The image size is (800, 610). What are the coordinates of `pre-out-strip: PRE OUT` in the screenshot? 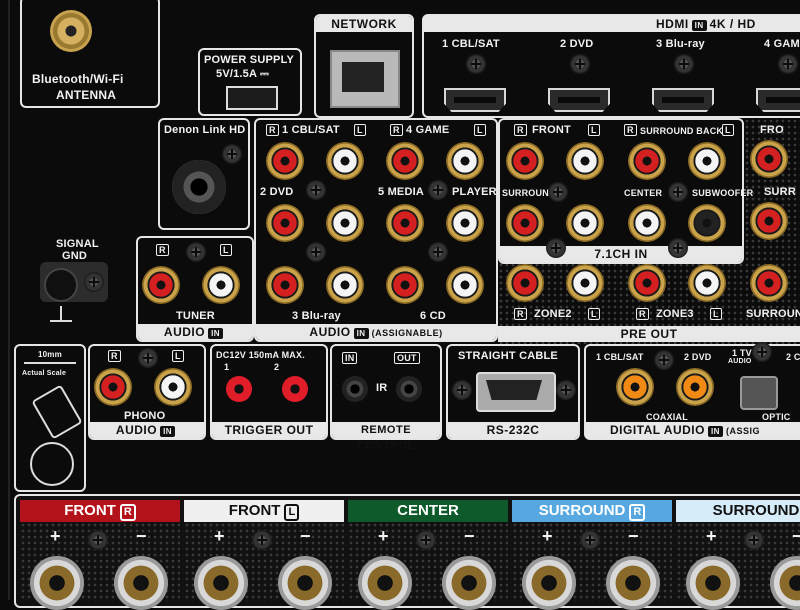 It's located at (649, 334).